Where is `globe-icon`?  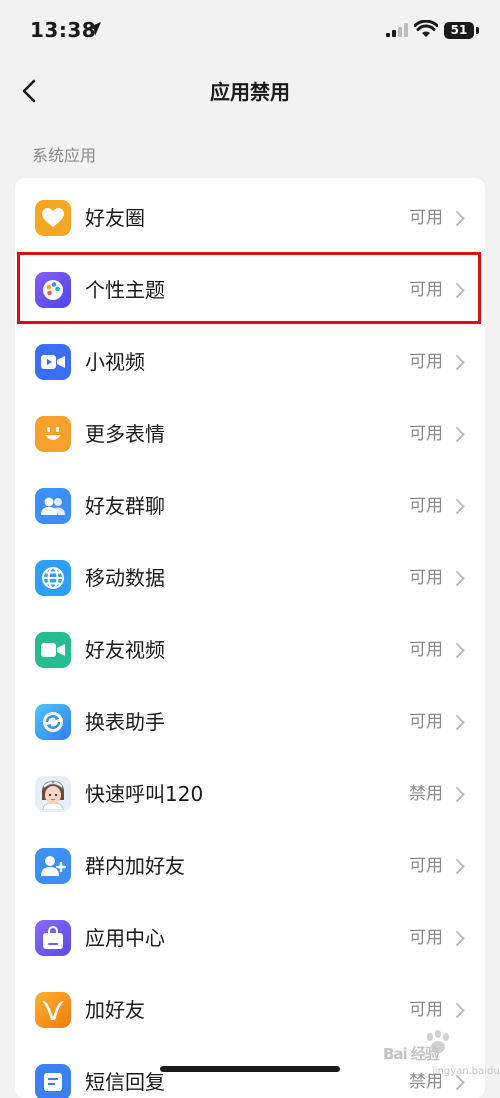 globe-icon is located at coordinates (53, 578).